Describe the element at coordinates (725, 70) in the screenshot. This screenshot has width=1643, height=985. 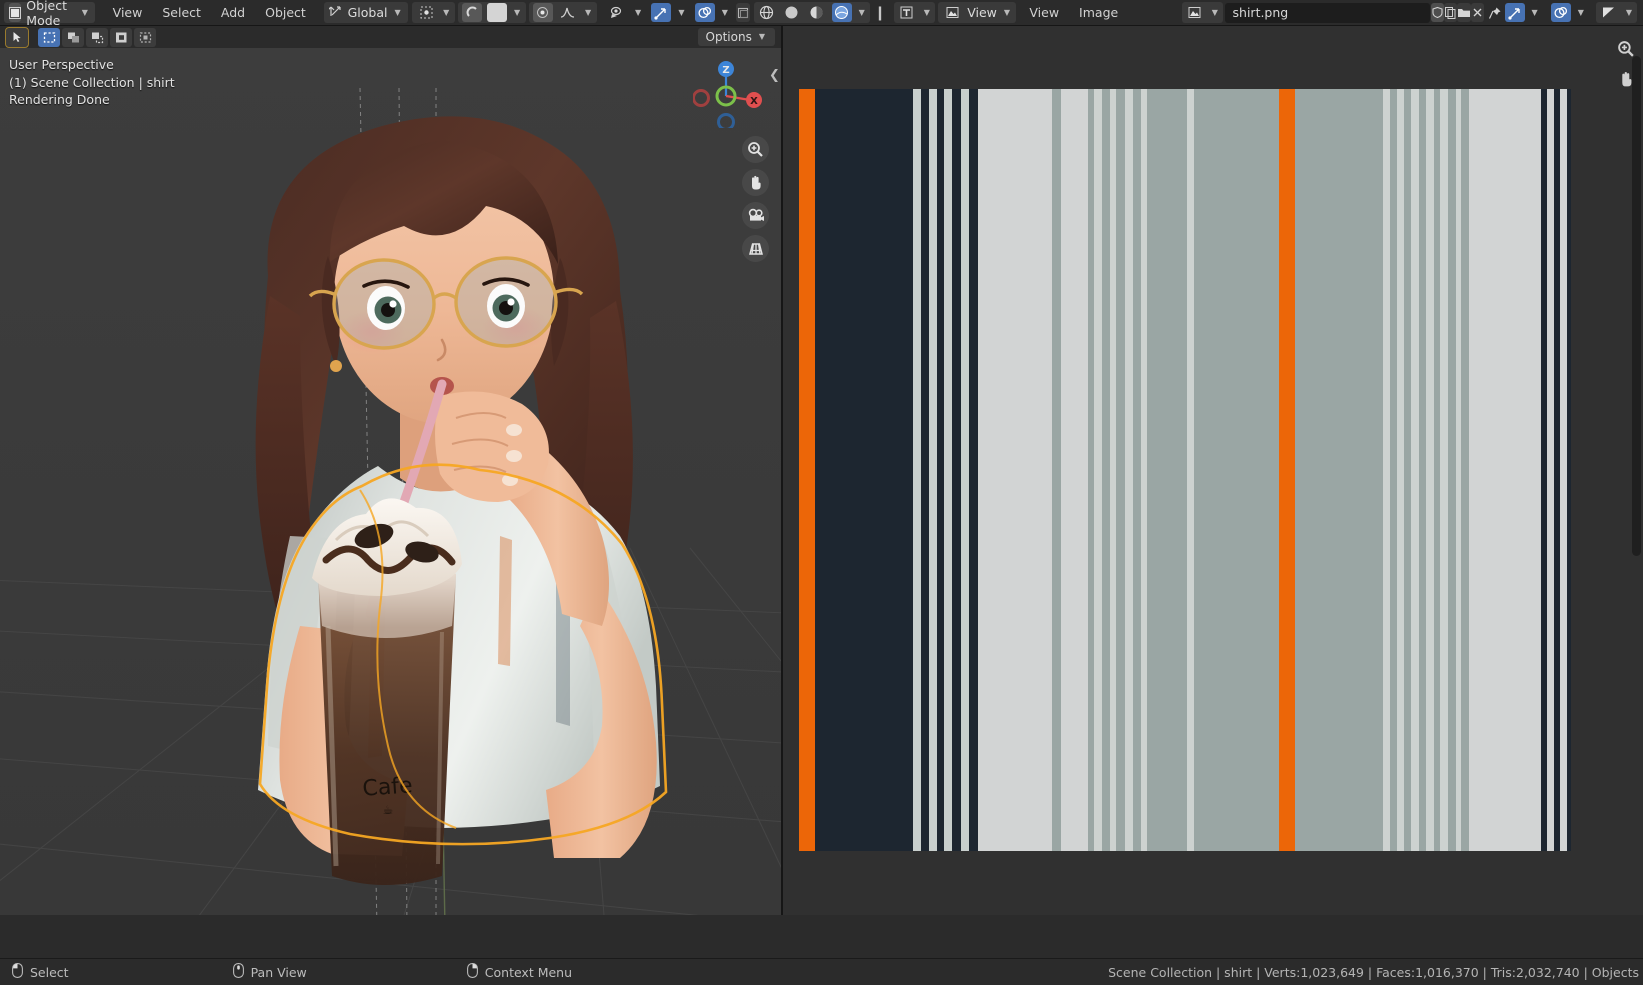
I see `gizmo-axis-z: Z` at that location.